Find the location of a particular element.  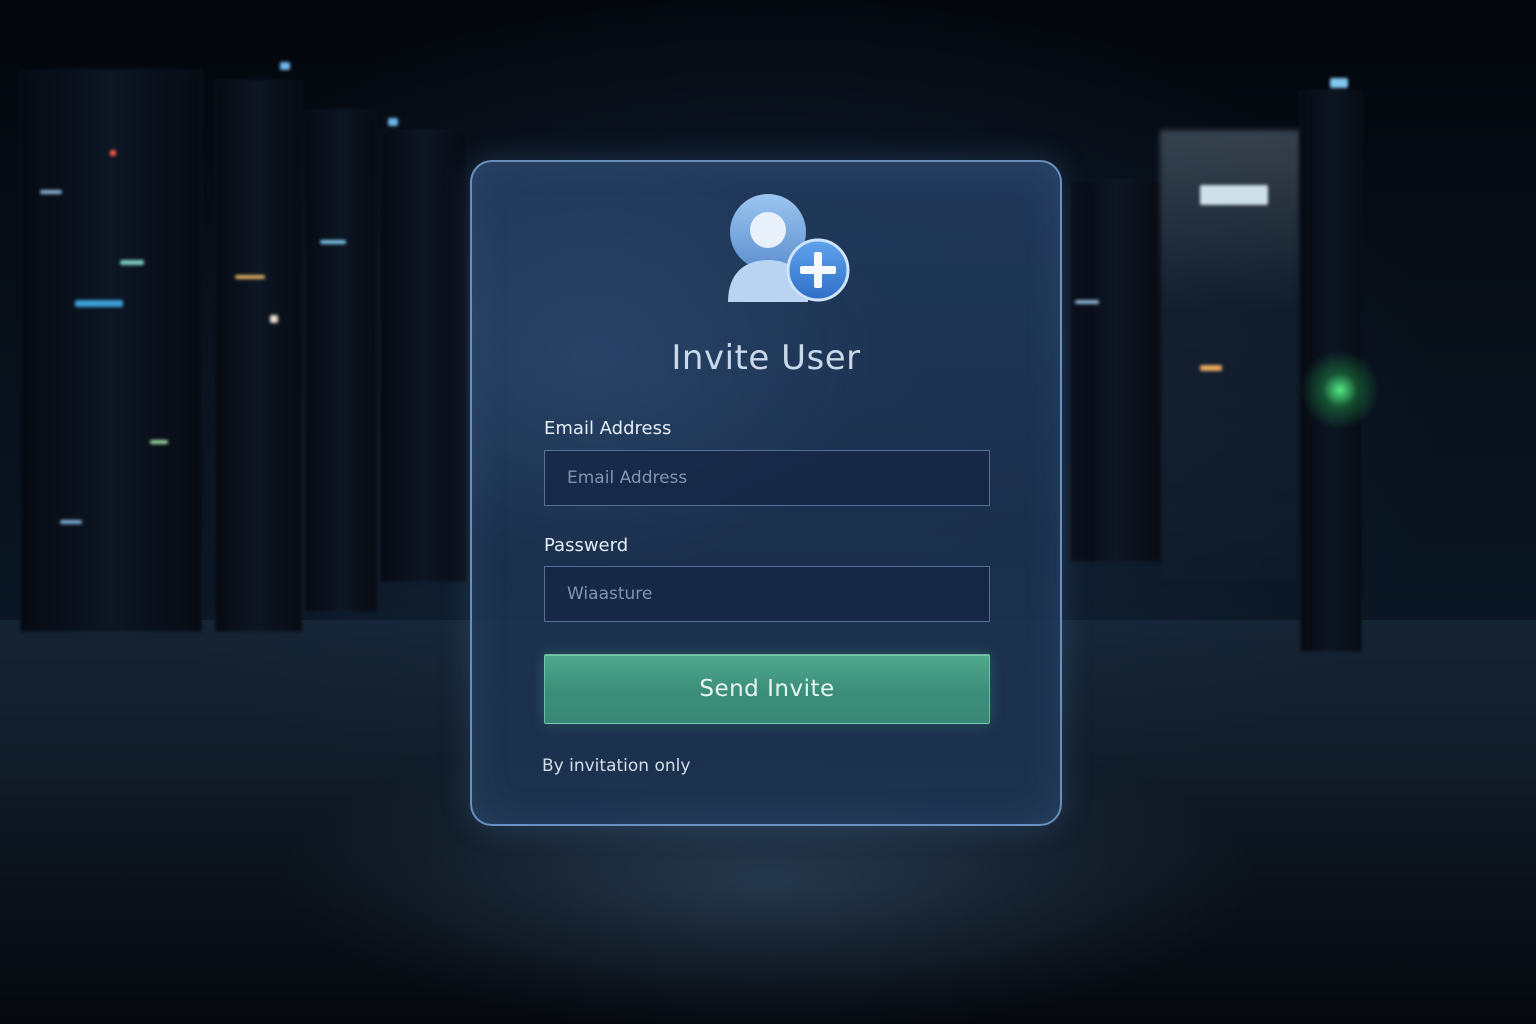

email-field is located at coordinates (767, 478).